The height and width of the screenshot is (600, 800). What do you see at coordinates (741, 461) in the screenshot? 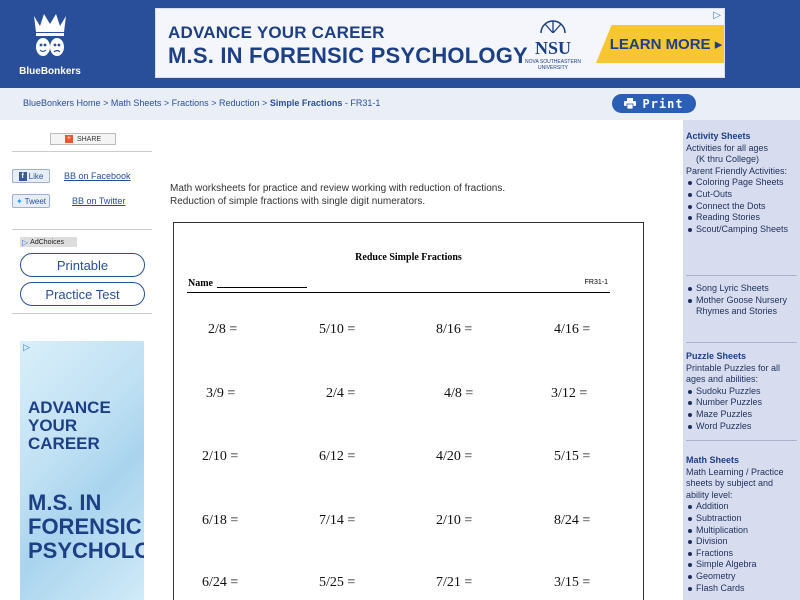
I see `math-sheets-heading: Math Sheets` at bounding box center [741, 461].